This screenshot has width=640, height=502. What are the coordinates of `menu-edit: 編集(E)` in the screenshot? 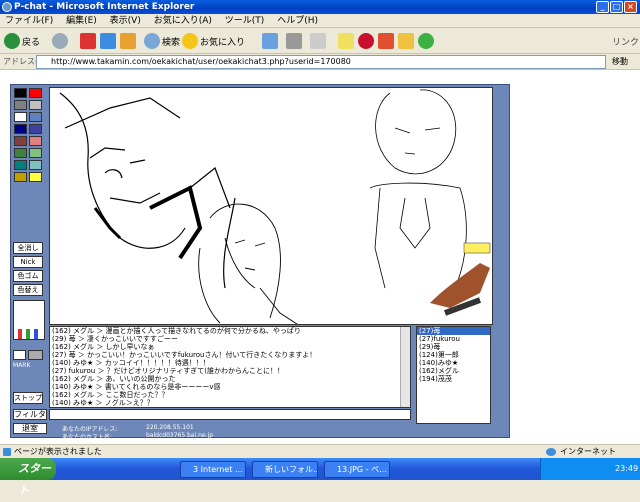 It's located at (81, 21).